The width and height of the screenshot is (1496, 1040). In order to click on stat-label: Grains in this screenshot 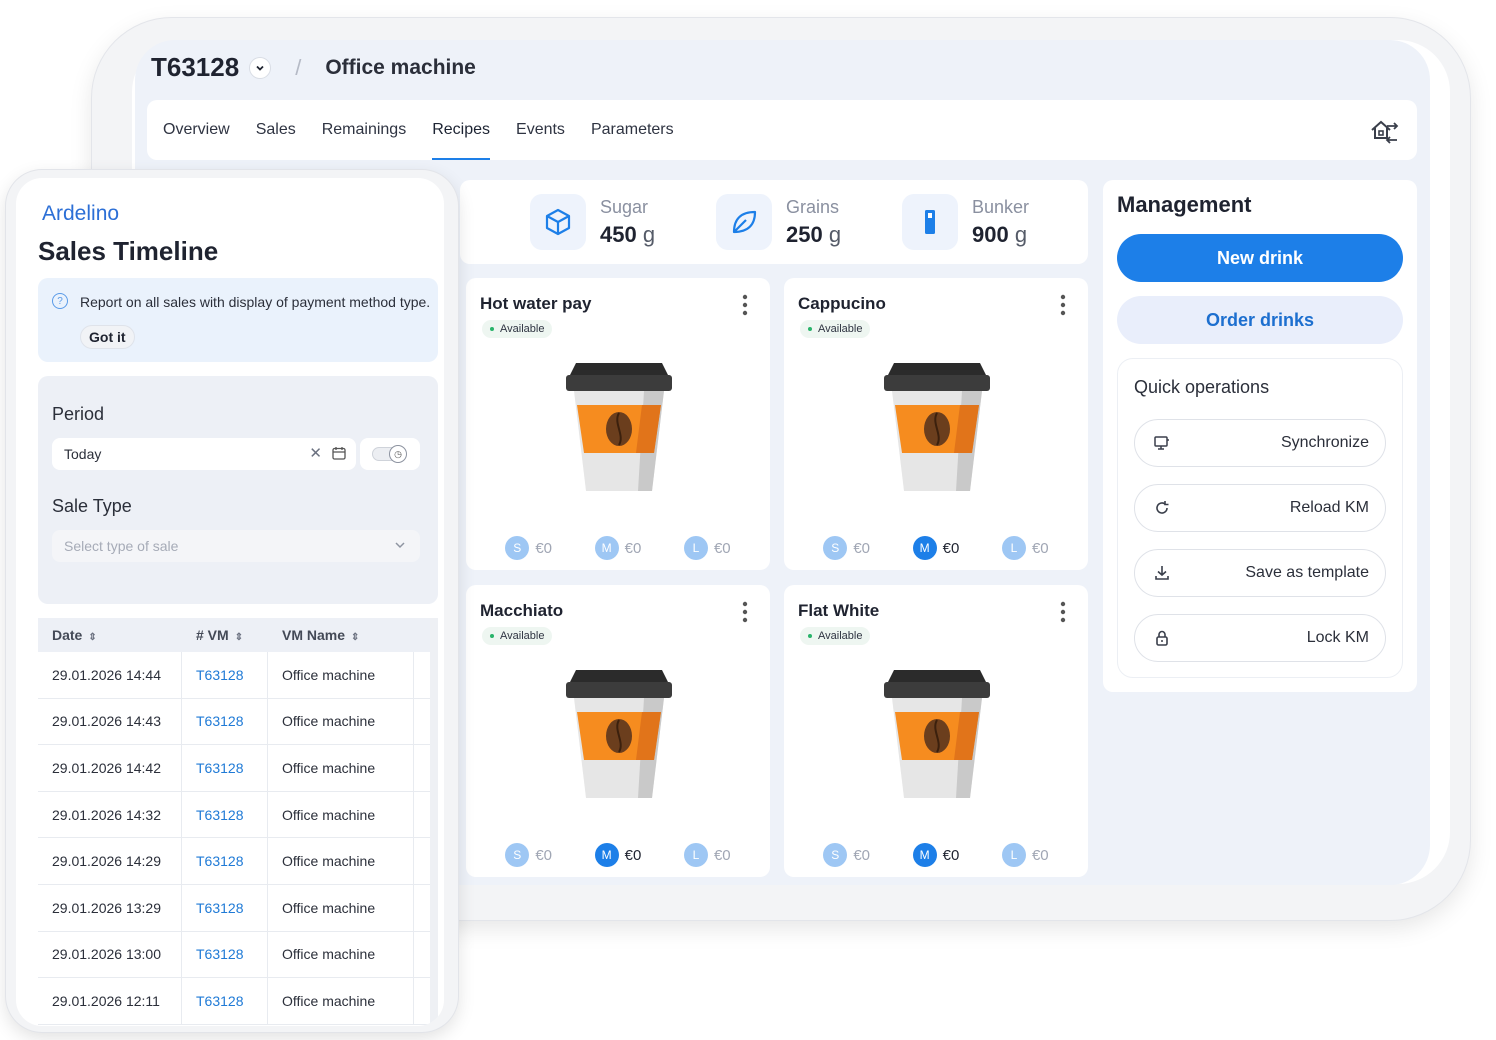, I will do `click(813, 206)`.